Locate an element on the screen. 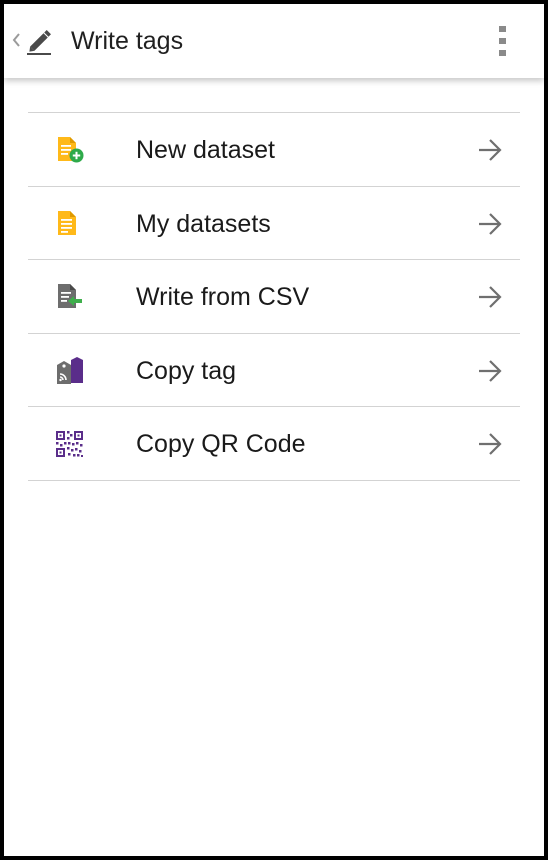 The height and width of the screenshot is (860, 548). app-bar: Write tags is located at coordinates (274, 41).